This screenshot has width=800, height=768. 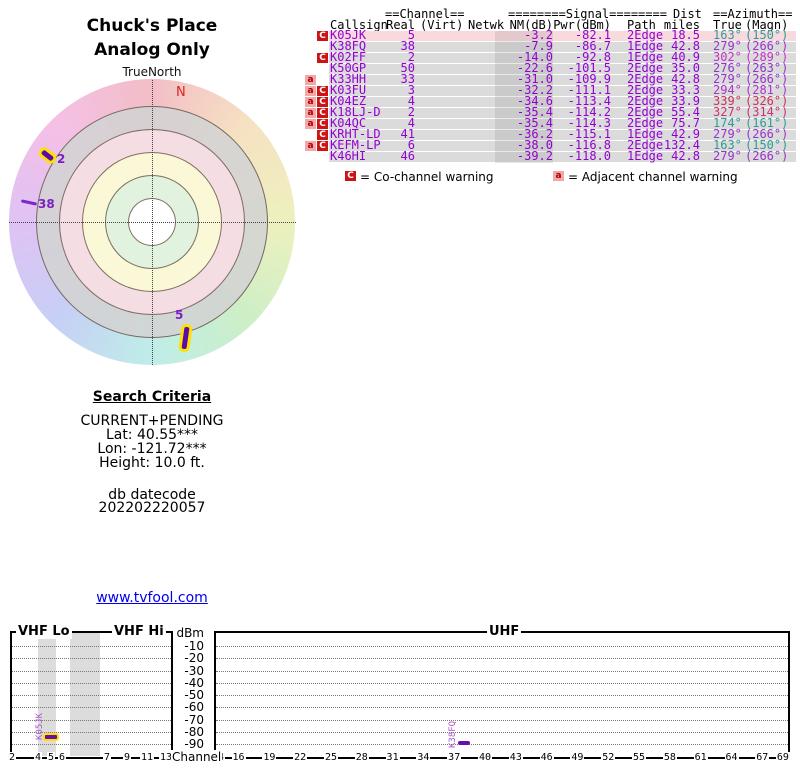 What do you see at coordinates (300, 757) in the screenshot?
I see `channel-tick-label: 22` at bounding box center [300, 757].